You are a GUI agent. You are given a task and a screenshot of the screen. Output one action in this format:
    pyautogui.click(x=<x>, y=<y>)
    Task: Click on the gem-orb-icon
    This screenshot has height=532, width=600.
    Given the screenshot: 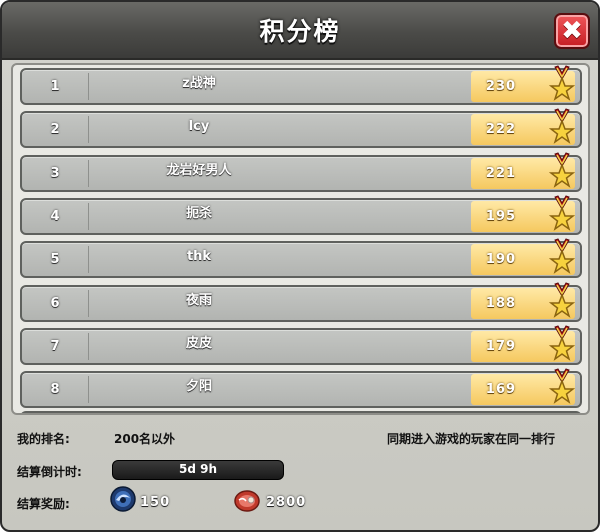 What is the action you would take?
    pyautogui.click(x=123, y=499)
    